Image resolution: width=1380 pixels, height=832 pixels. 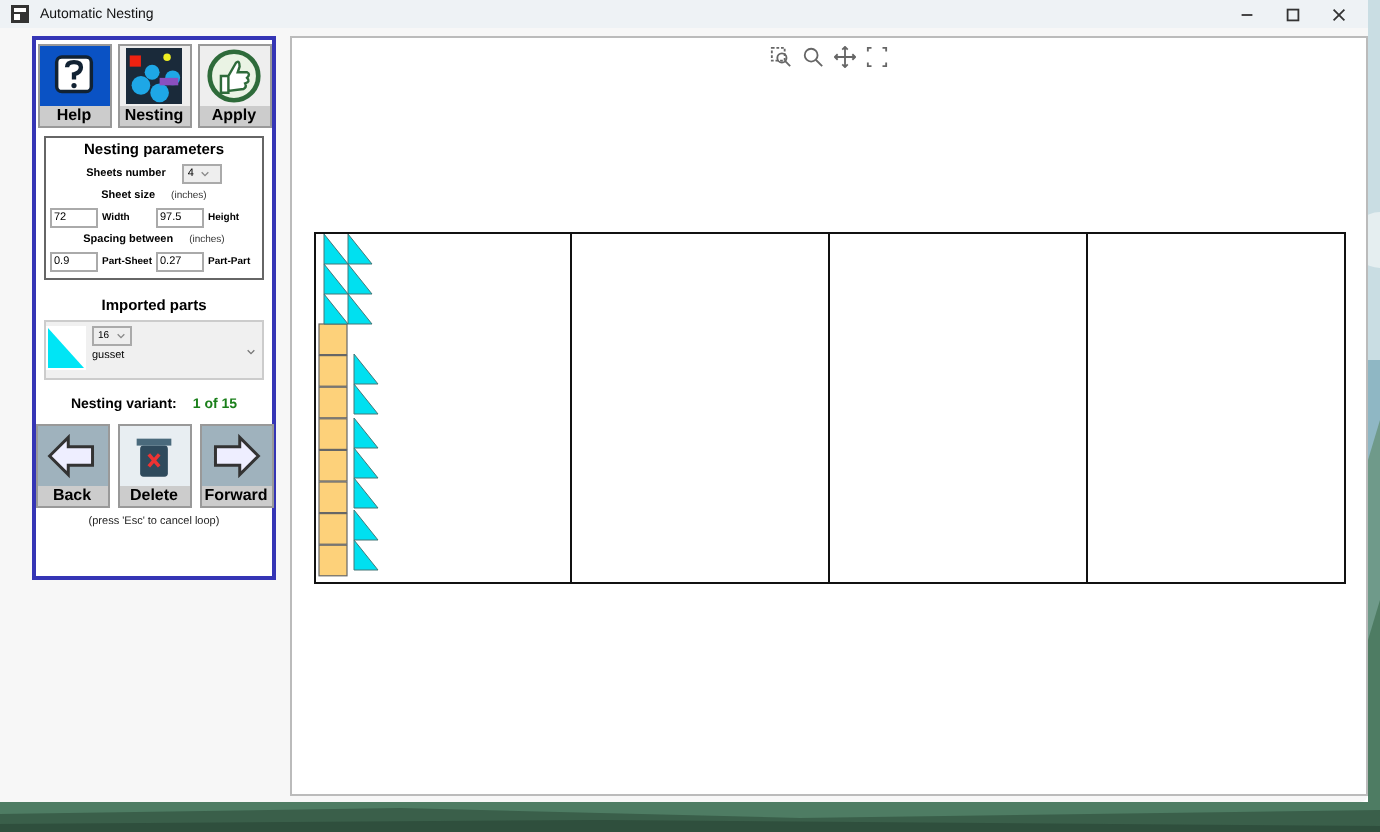 I want to click on maximize-icon, so click(x=1293, y=14).